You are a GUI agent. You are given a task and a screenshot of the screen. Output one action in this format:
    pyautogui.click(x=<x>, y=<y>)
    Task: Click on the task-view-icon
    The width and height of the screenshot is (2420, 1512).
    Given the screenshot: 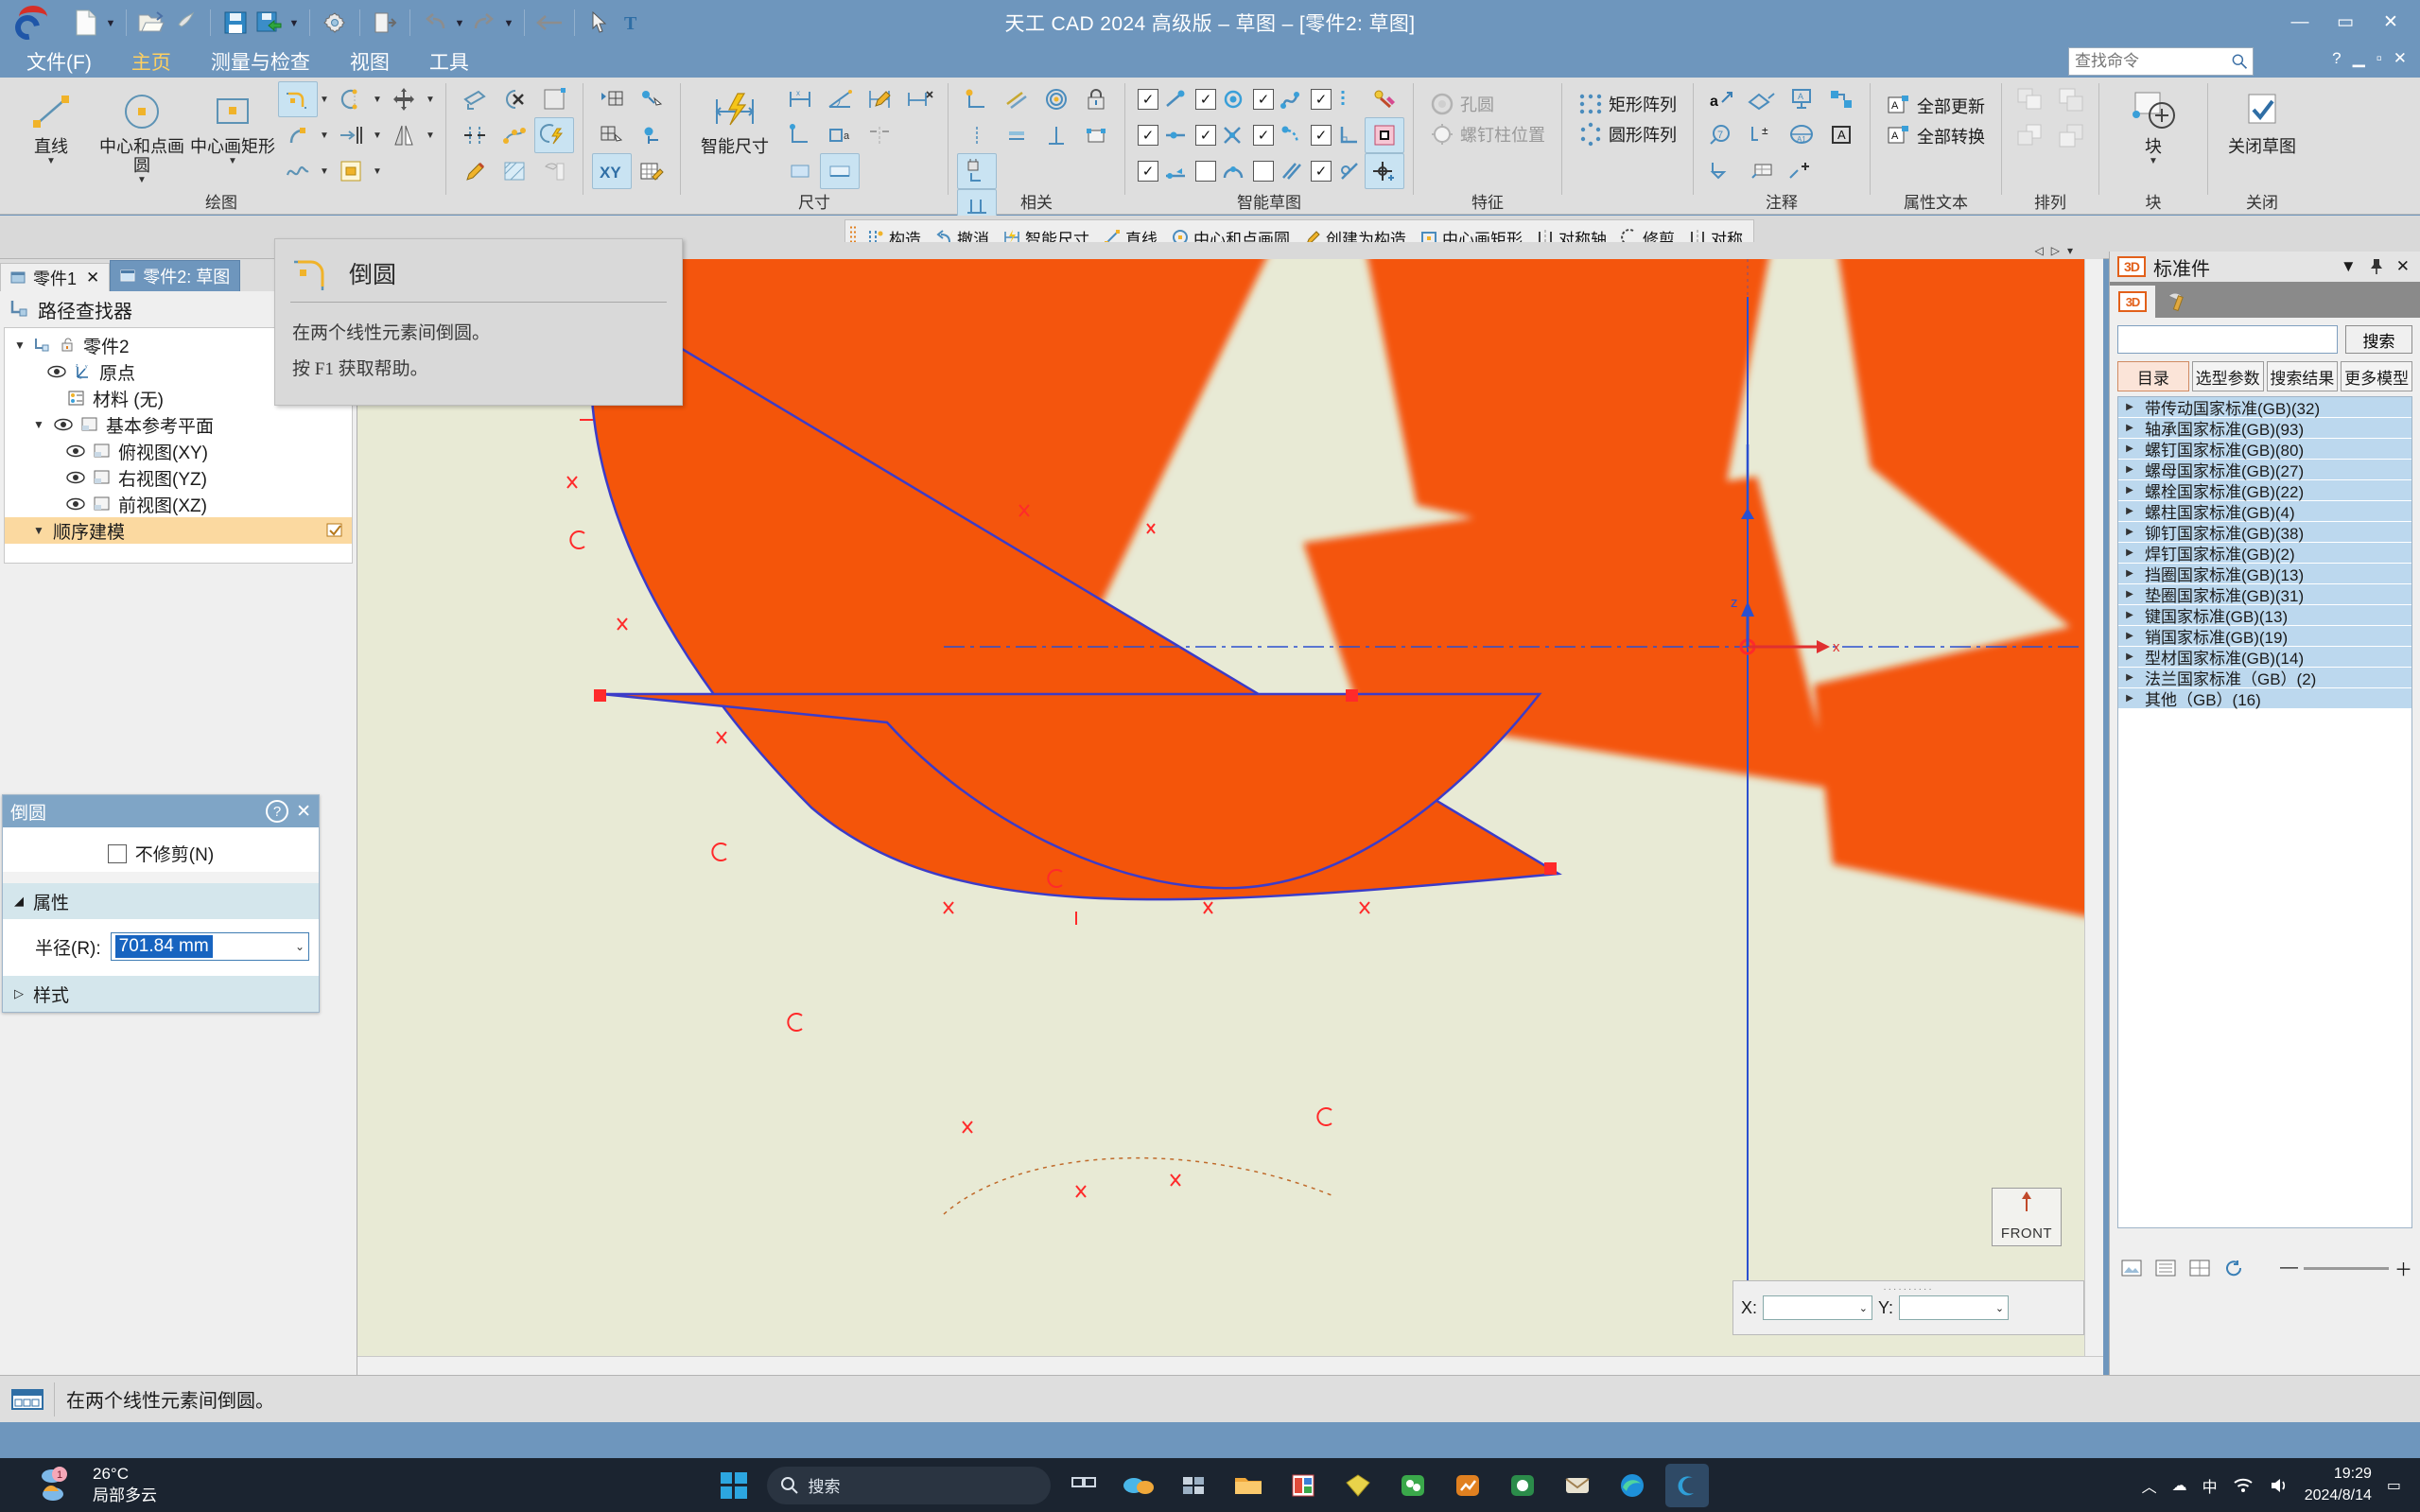 What is the action you would take?
    pyautogui.click(x=1084, y=1486)
    